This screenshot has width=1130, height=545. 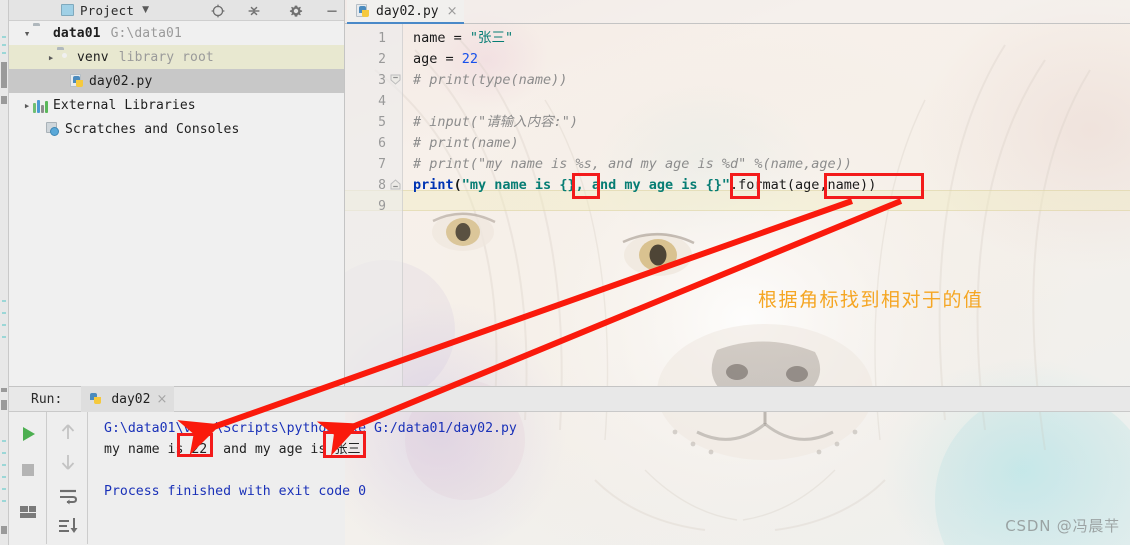 What do you see at coordinates (382, 38) in the screenshot?
I see `line-number: 1` at bounding box center [382, 38].